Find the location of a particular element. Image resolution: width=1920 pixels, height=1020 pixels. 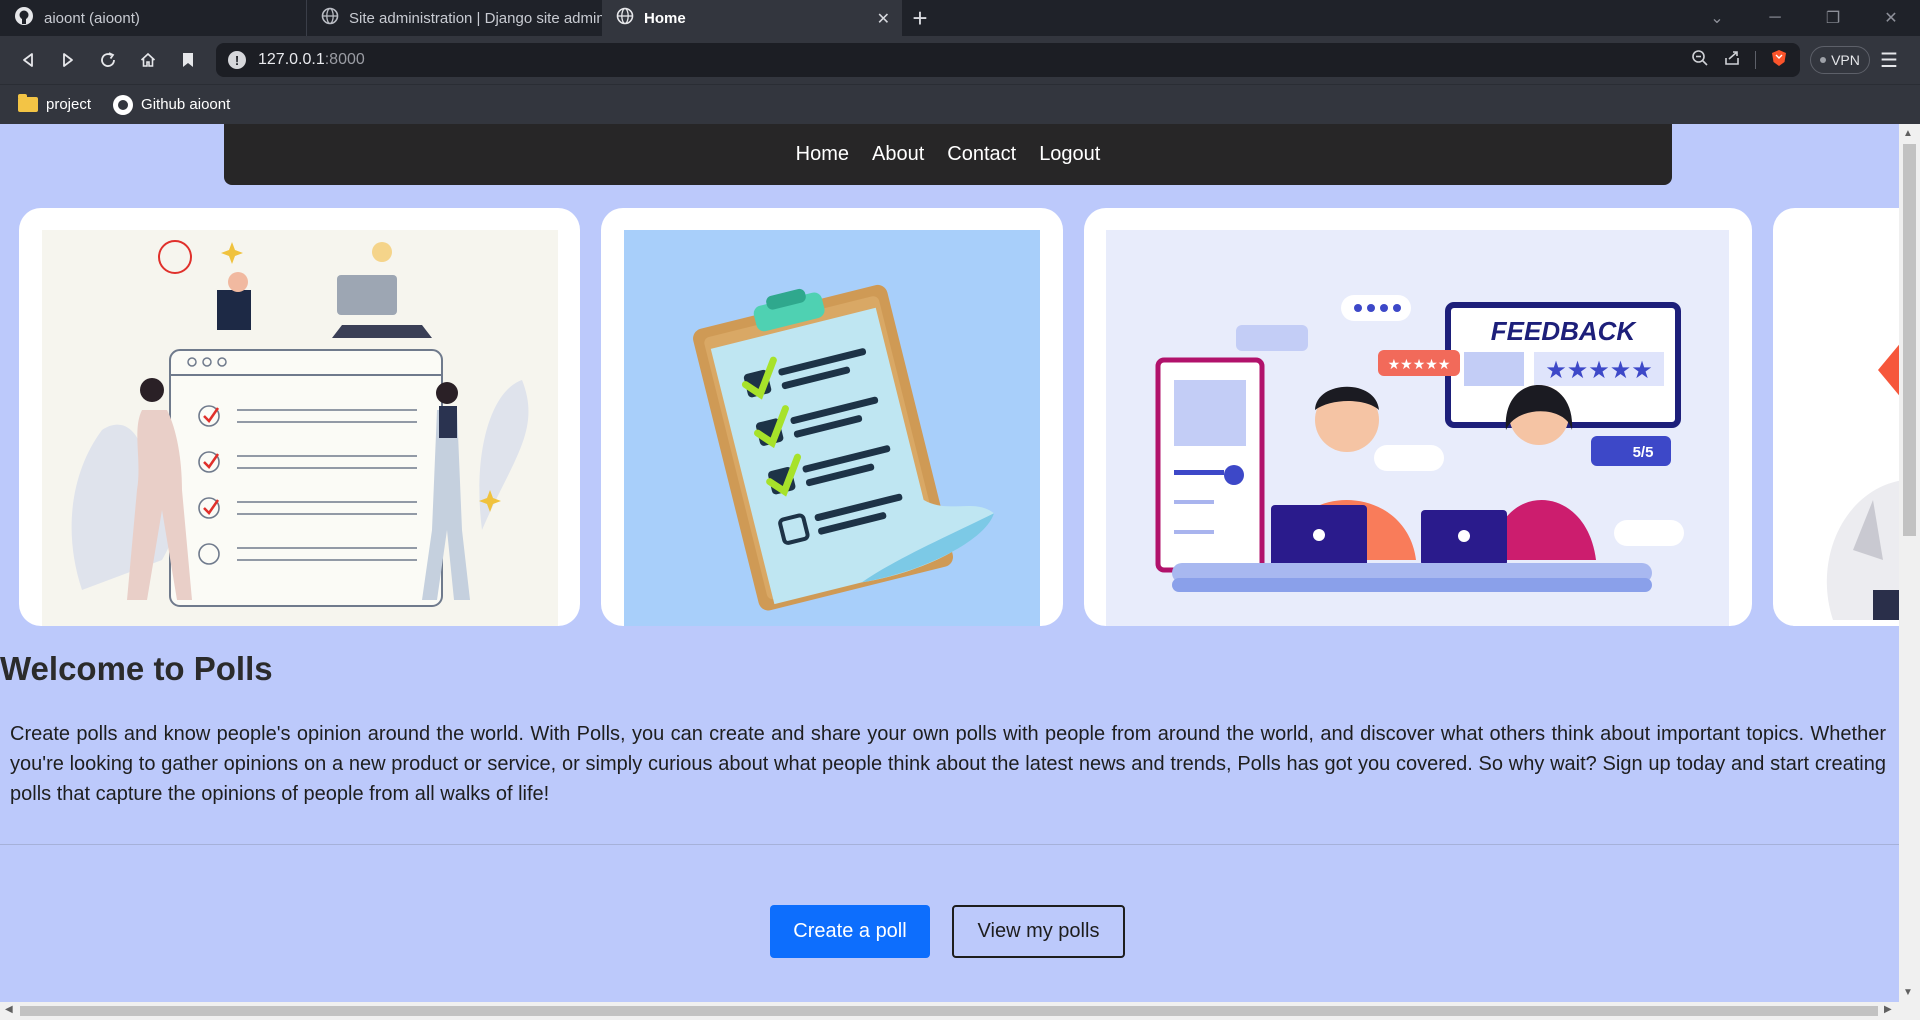

browser-toolbar: ! 127.0.0.1:8000 VPN ☰ is located at coordinates (960, 60).